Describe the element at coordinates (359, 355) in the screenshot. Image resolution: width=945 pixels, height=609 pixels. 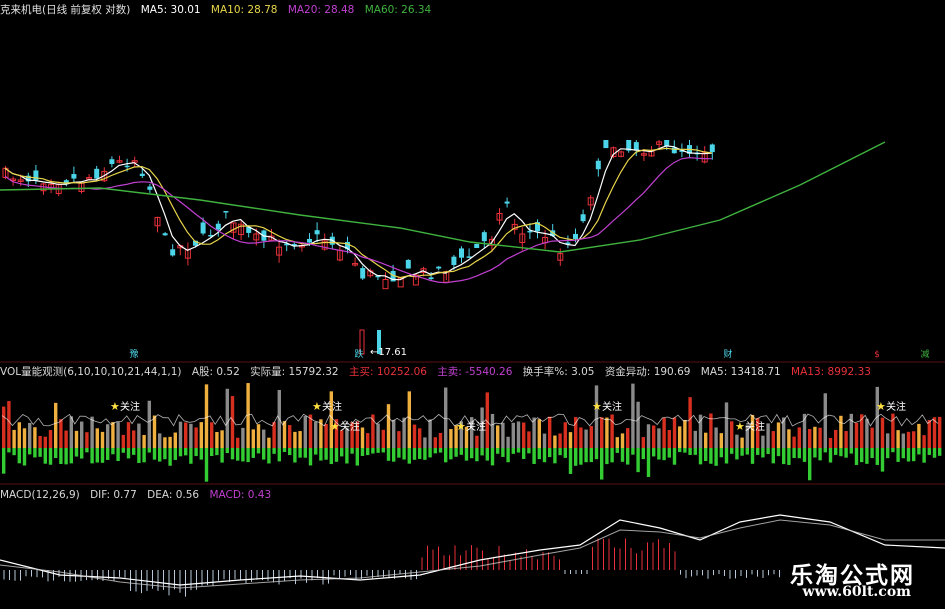
I see `marker-die: 跌` at that location.